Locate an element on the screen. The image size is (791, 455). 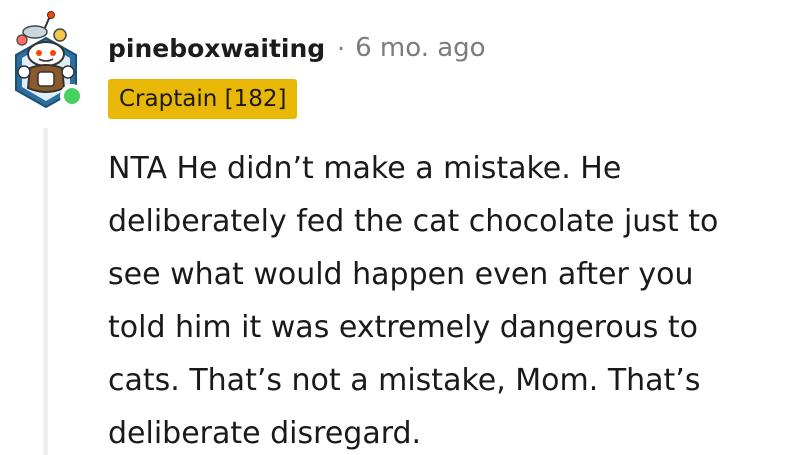
comment-meta: pineboxwaiting · 6 mo. ago is located at coordinates (297, 48).